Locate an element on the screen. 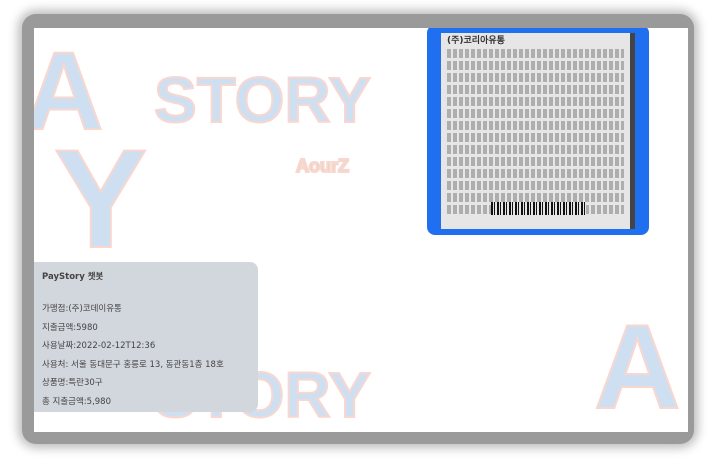 This screenshot has height=468, width=710. bot-name: PayStory 챗봇 is located at coordinates (73, 277).